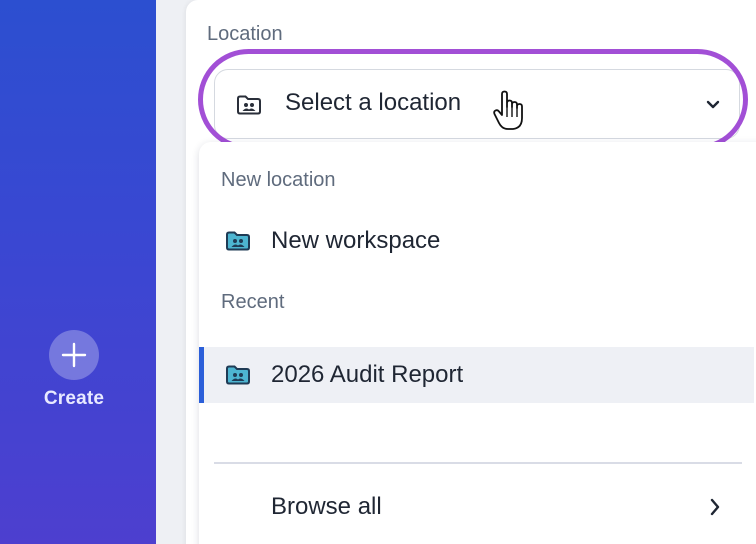 The image size is (756, 544). What do you see at coordinates (356, 240) in the screenshot?
I see `menu-item-label: New workspace` at bounding box center [356, 240].